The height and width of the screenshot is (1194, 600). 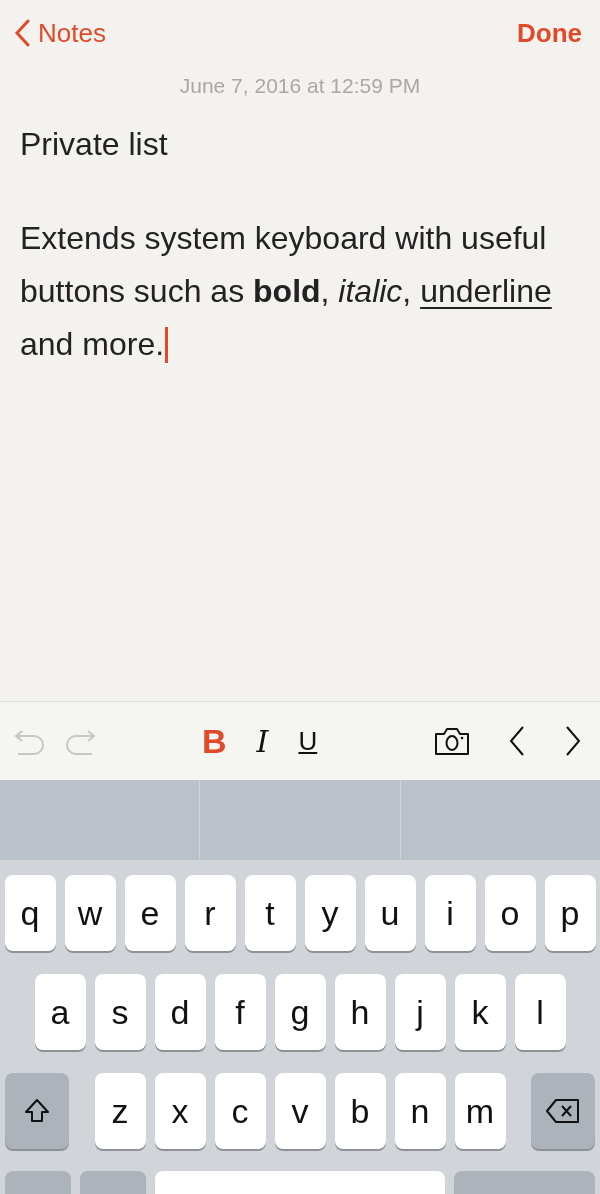 I want to click on letter-key: u, so click(x=390, y=913).